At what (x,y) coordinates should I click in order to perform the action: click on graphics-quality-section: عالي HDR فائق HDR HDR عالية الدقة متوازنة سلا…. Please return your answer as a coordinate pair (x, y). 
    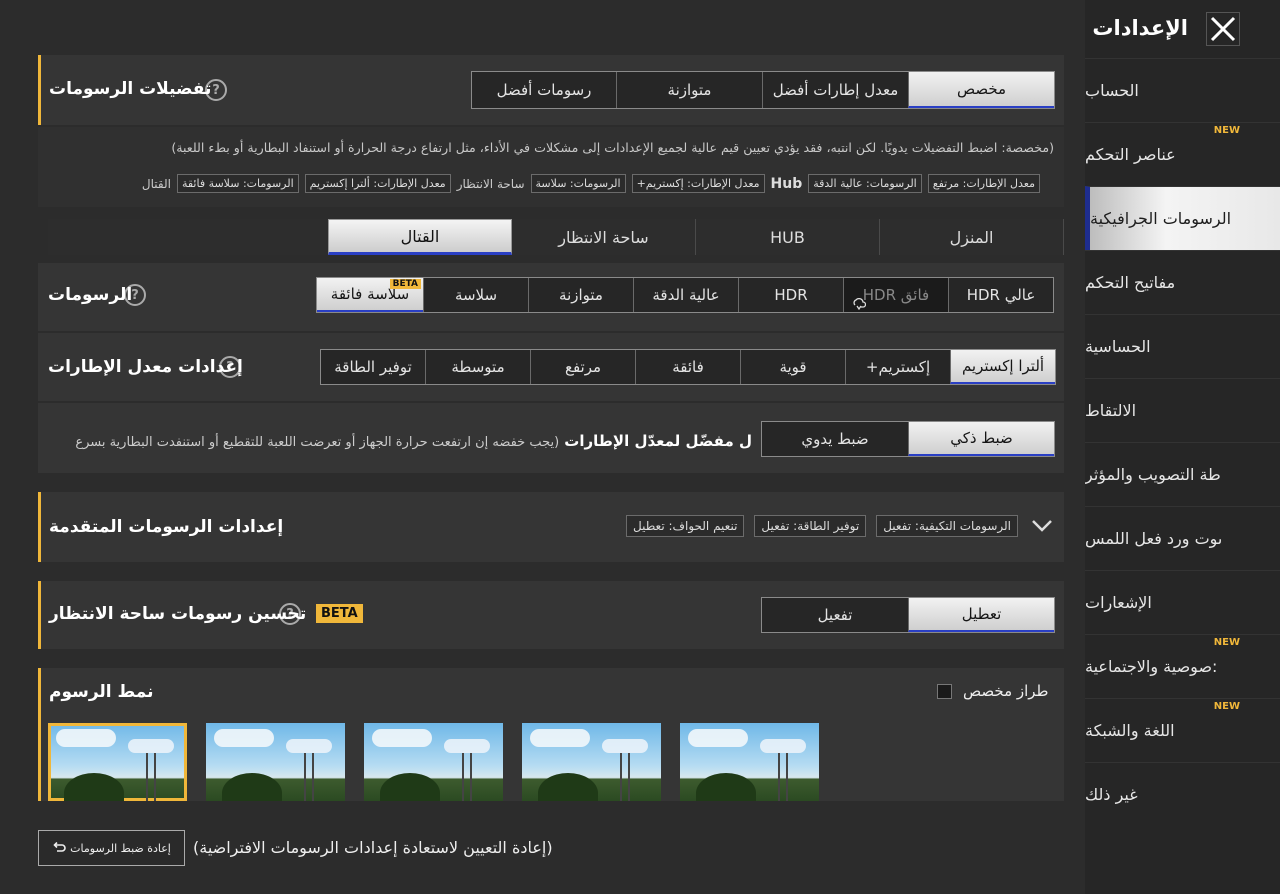
    Looking at the image, I should click on (551, 297).